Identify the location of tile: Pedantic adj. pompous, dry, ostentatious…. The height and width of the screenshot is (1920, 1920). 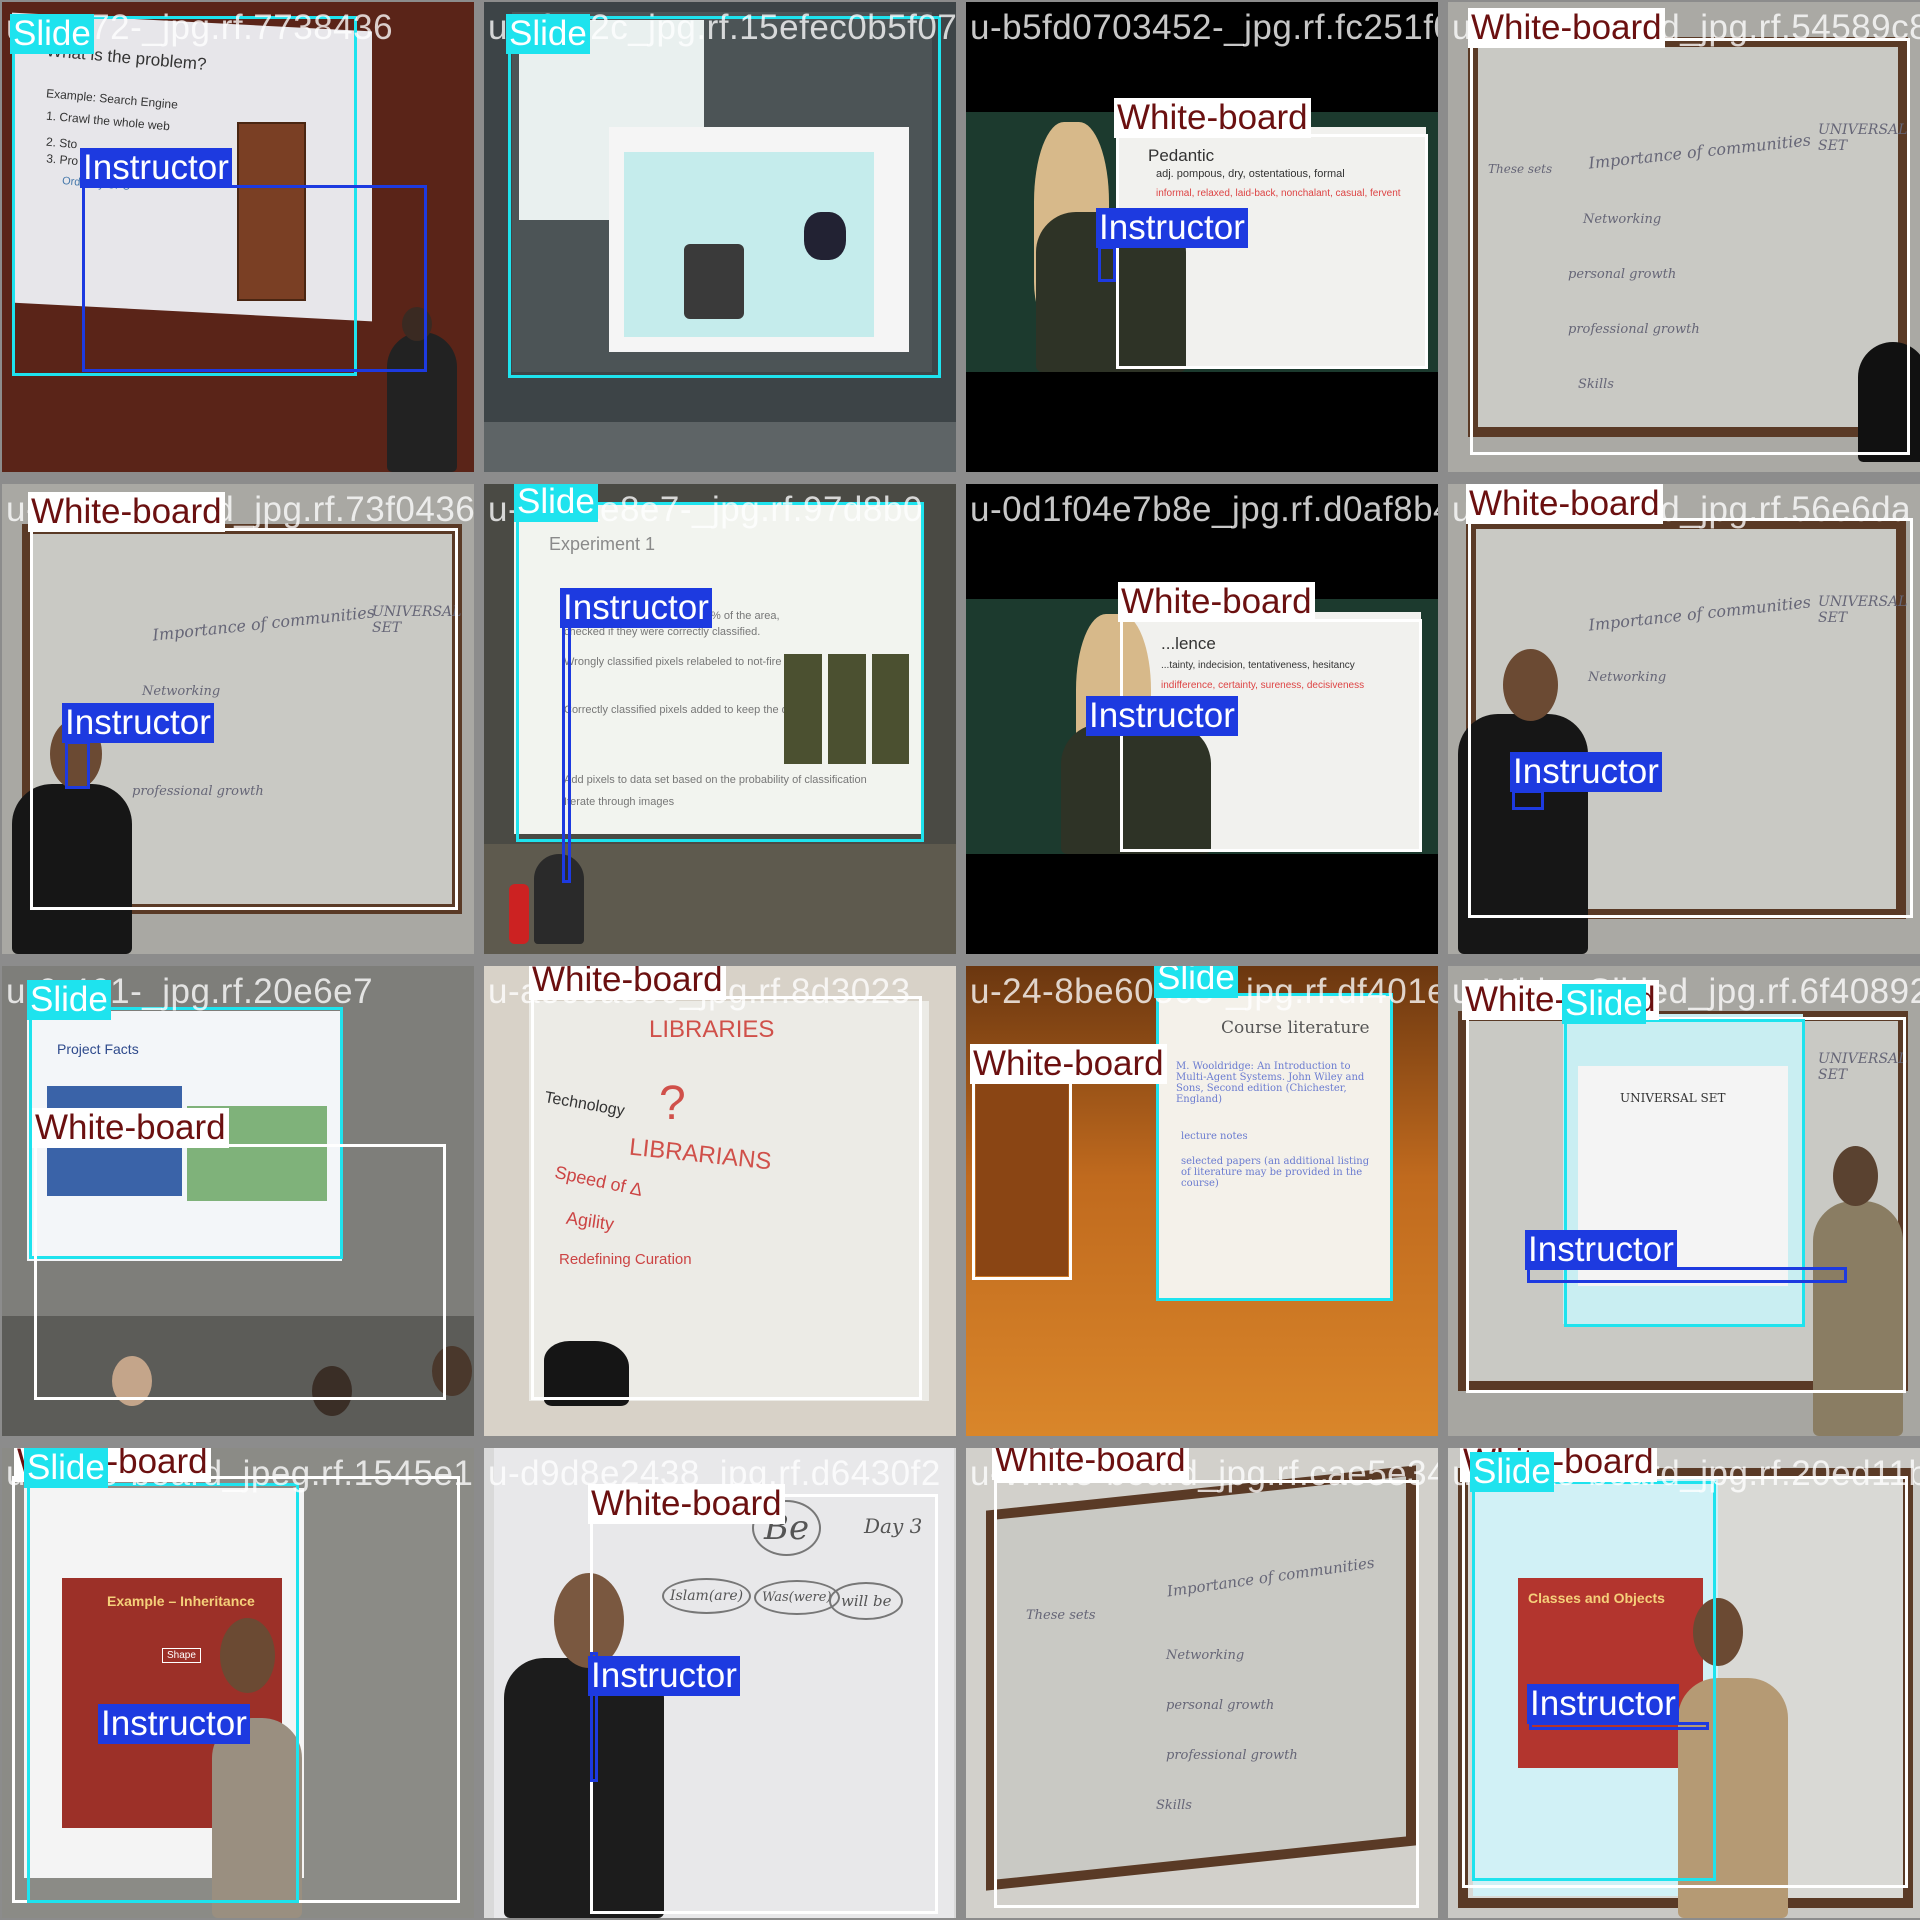
(1202, 237).